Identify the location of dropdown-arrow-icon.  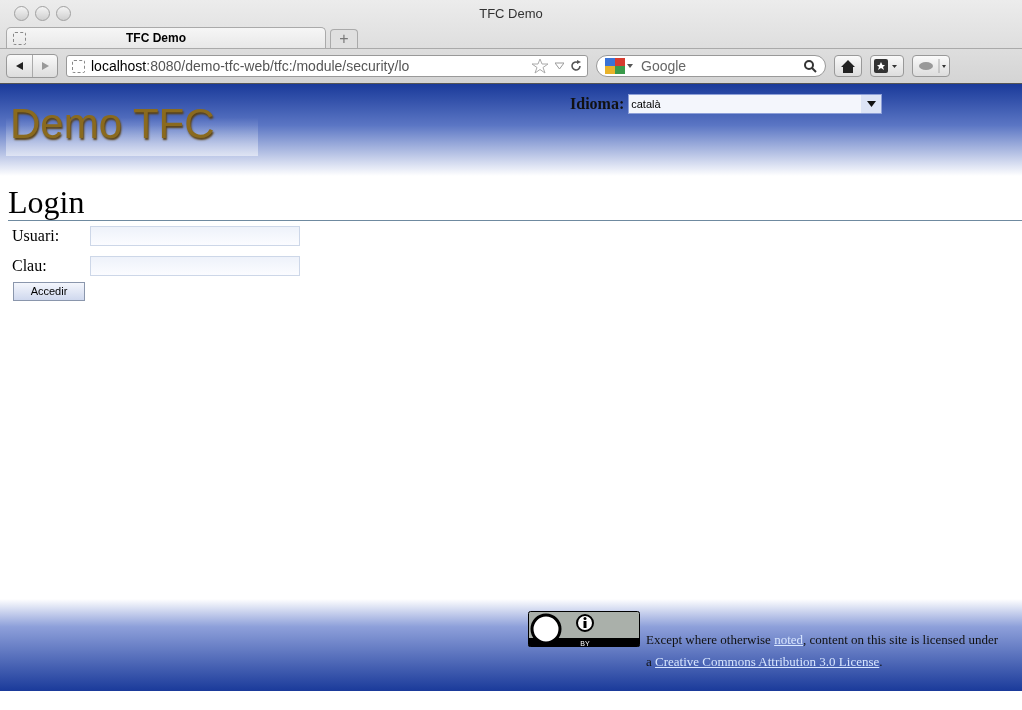
(871, 104).